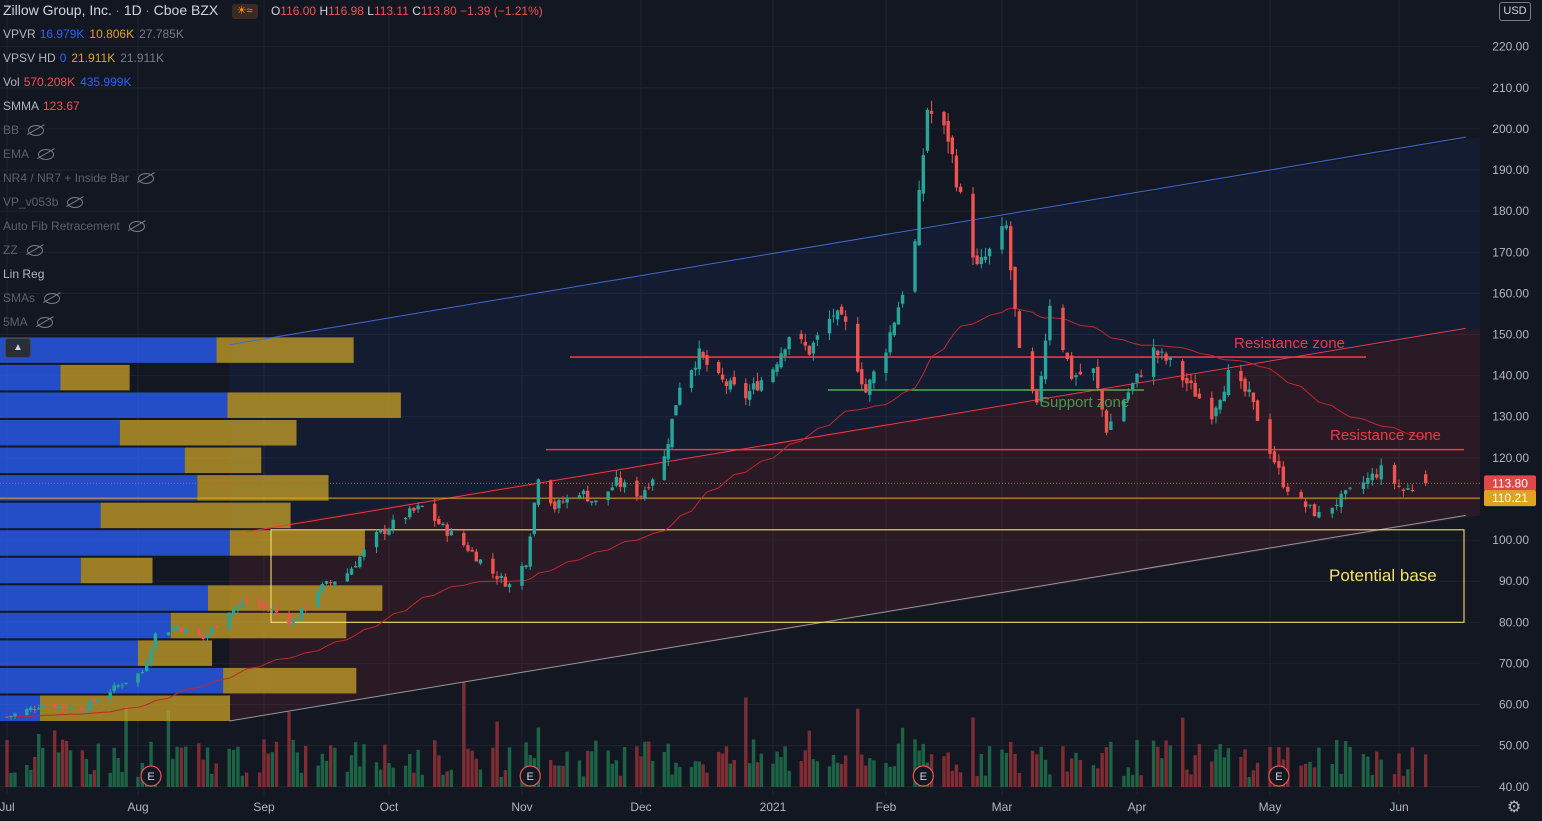 The height and width of the screenshot is (821, 1542). I want to click on interval: 1D, so click(133, 10).